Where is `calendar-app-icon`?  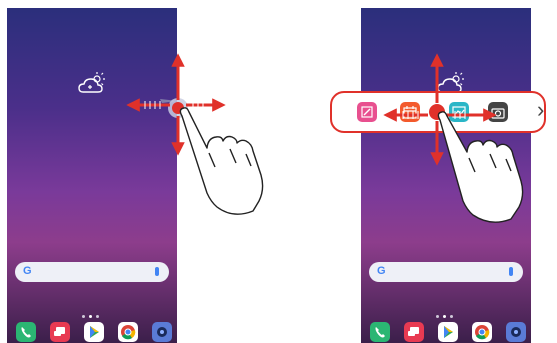 calendar-app-icon is located at coordinates (410, 112).